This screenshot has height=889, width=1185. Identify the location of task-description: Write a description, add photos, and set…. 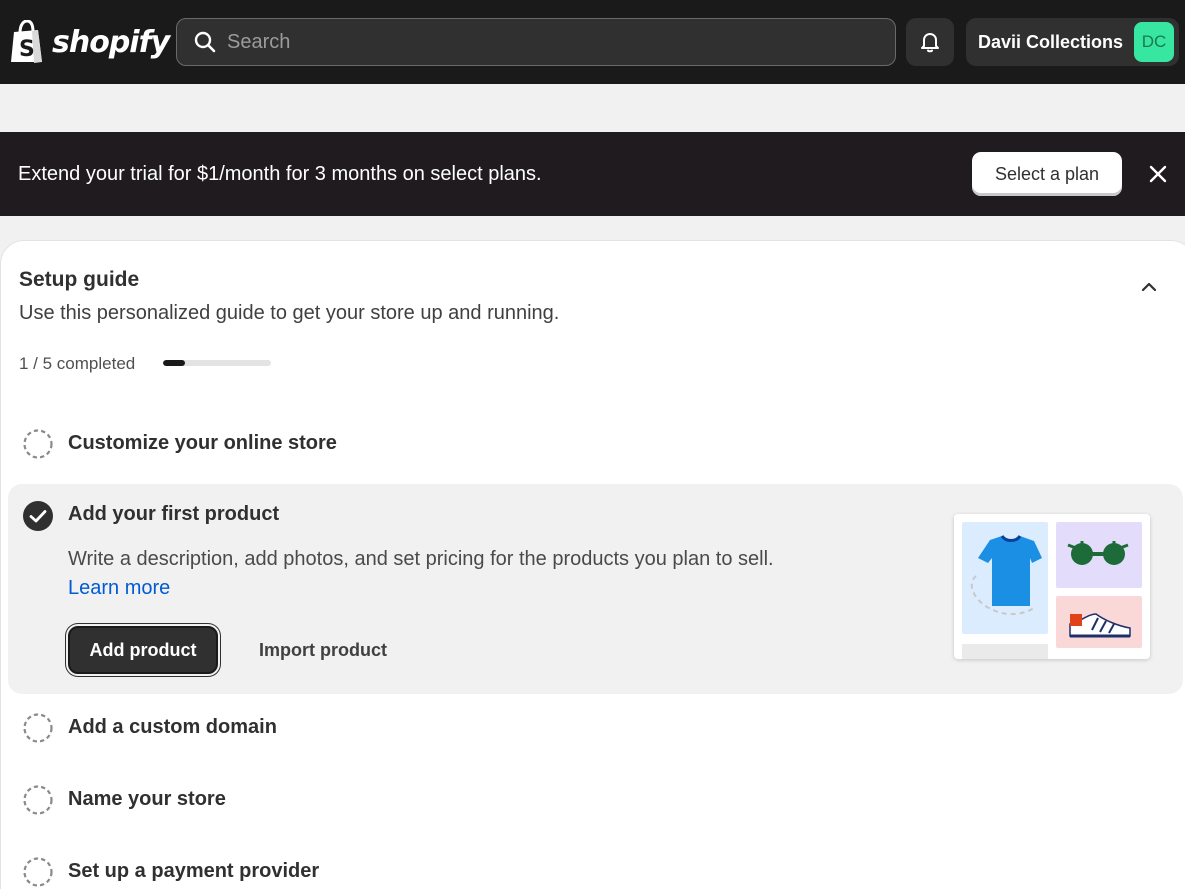
(438, 574).